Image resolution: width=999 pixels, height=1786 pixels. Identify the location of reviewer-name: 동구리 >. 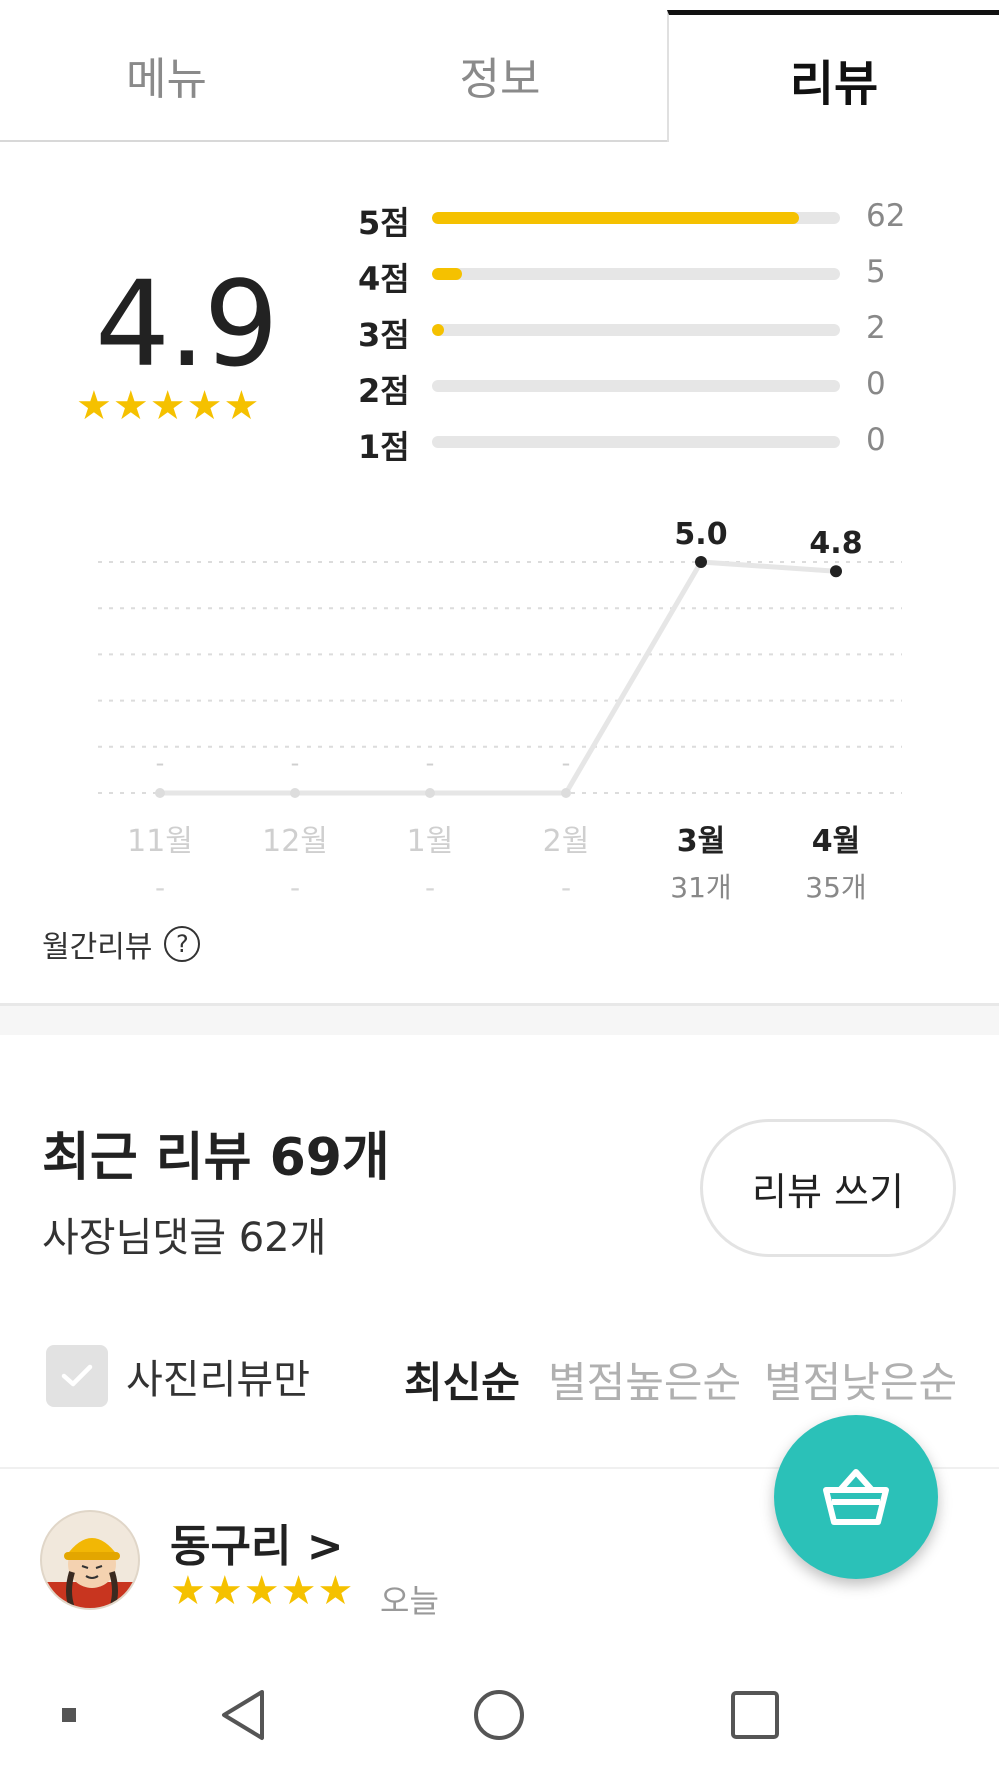
(257, 1542).